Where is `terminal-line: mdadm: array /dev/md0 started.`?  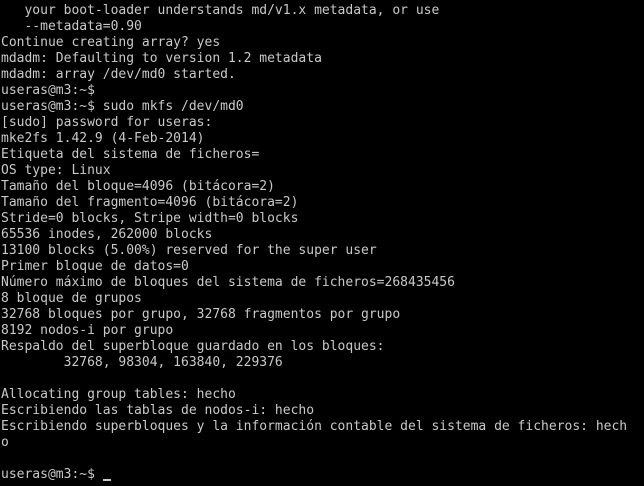
terminal-line: mdadm: array /dev/md0 started. is located at coordinates (118, 74).